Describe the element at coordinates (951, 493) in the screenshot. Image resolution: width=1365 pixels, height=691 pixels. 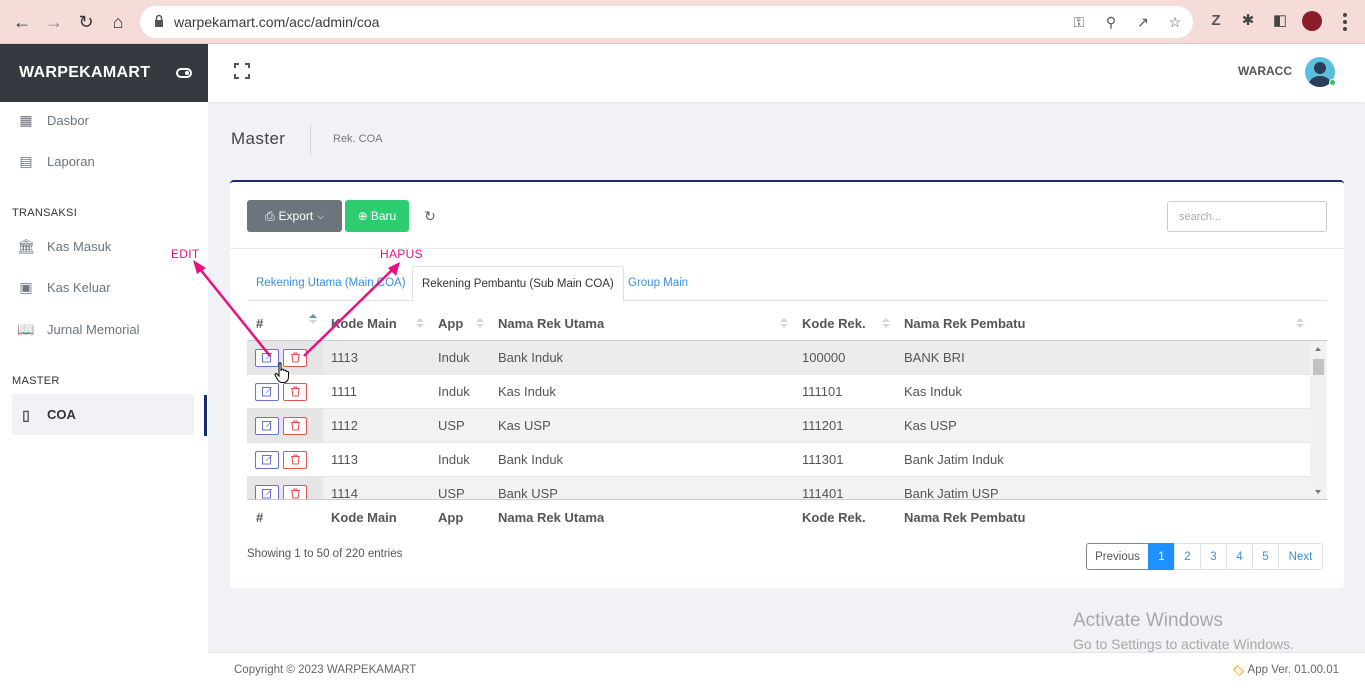
I see `cell-nama-rek-pembatu: Bank Jatim USP` at that location.